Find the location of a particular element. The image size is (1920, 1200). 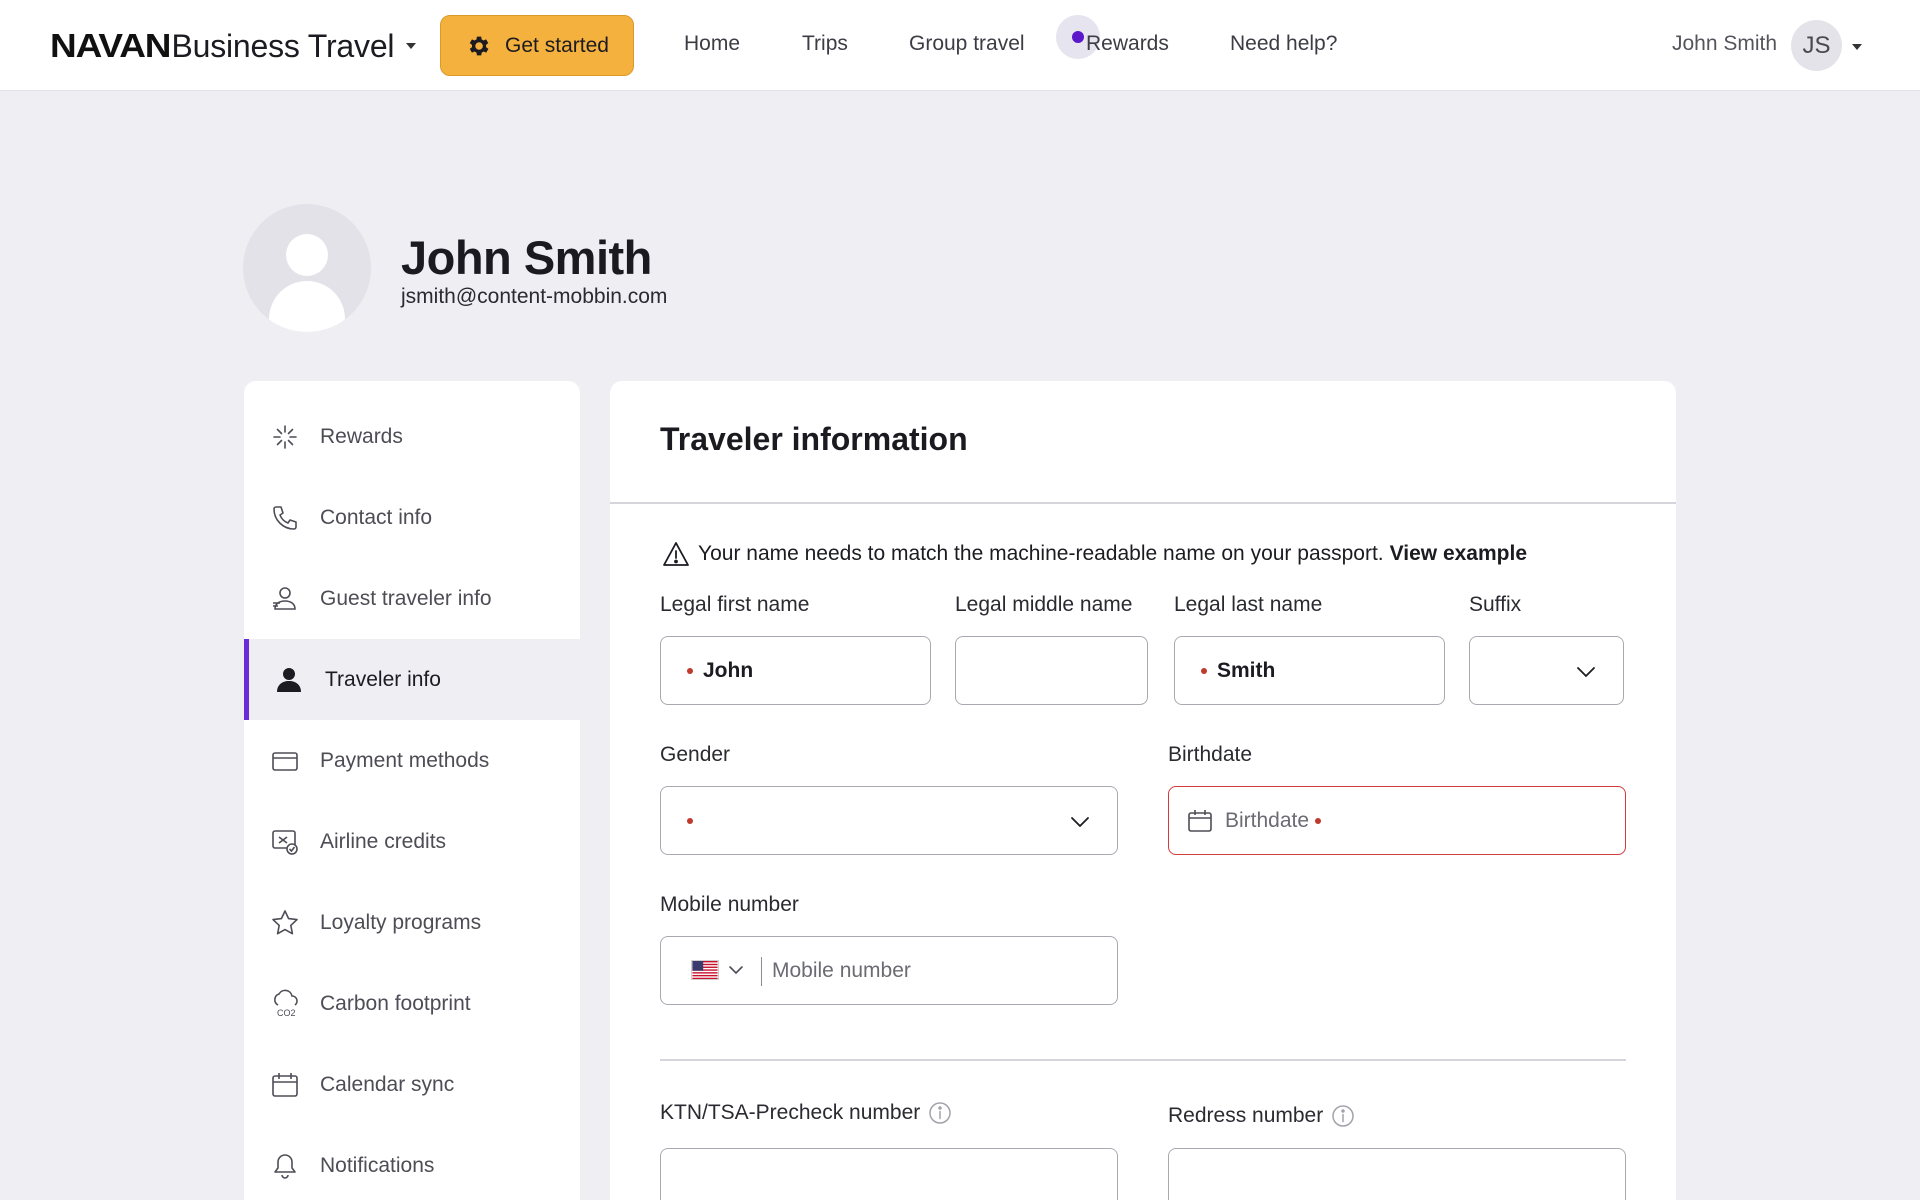

profile-avatar is located at coordinates (307, 268).